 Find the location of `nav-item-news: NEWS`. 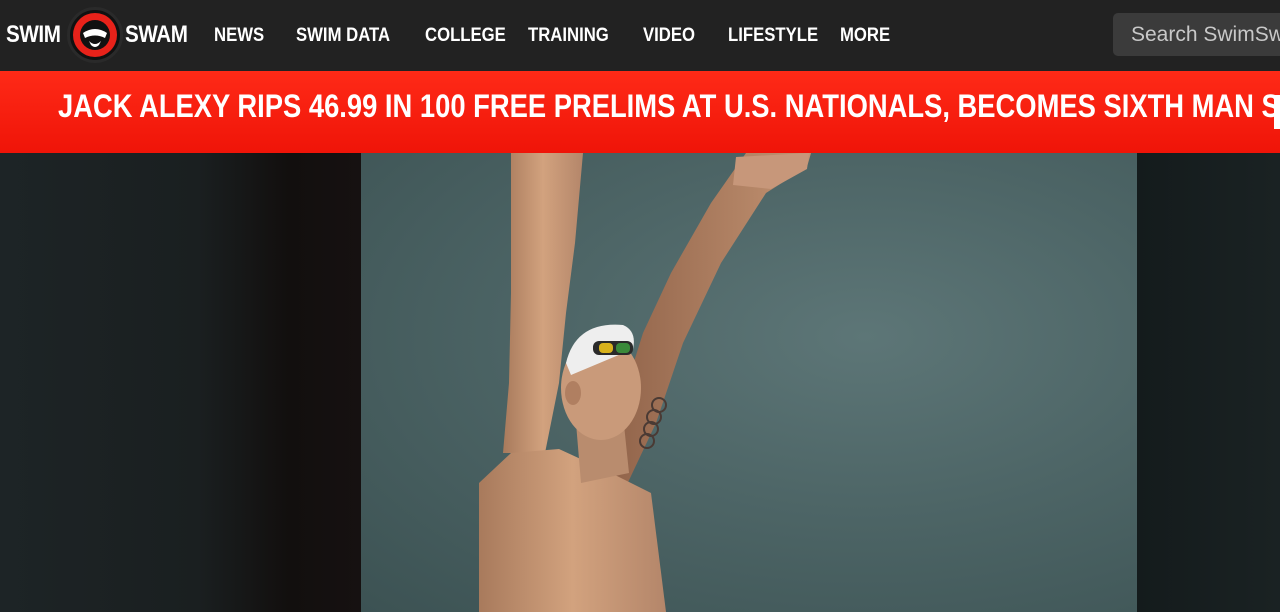

nav-item-news: NEWS is located at coordinates (239, 36).